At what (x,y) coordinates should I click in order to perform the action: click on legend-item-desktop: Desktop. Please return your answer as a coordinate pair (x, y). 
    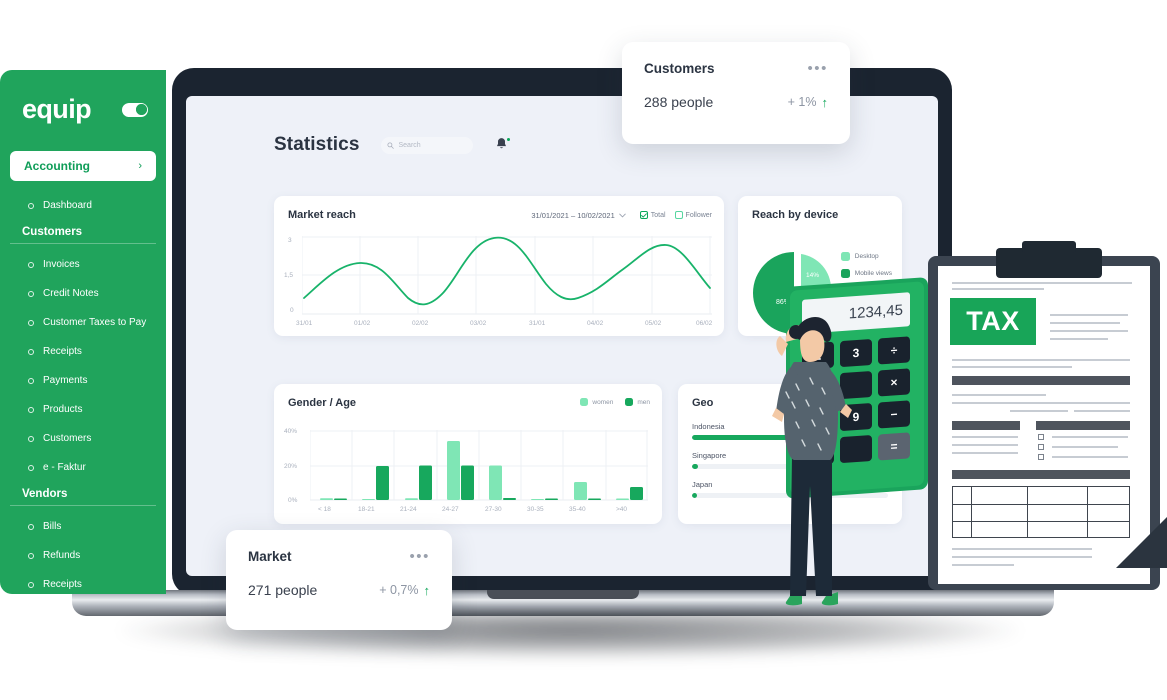
    Looking at the image, I should click on (866, 256).